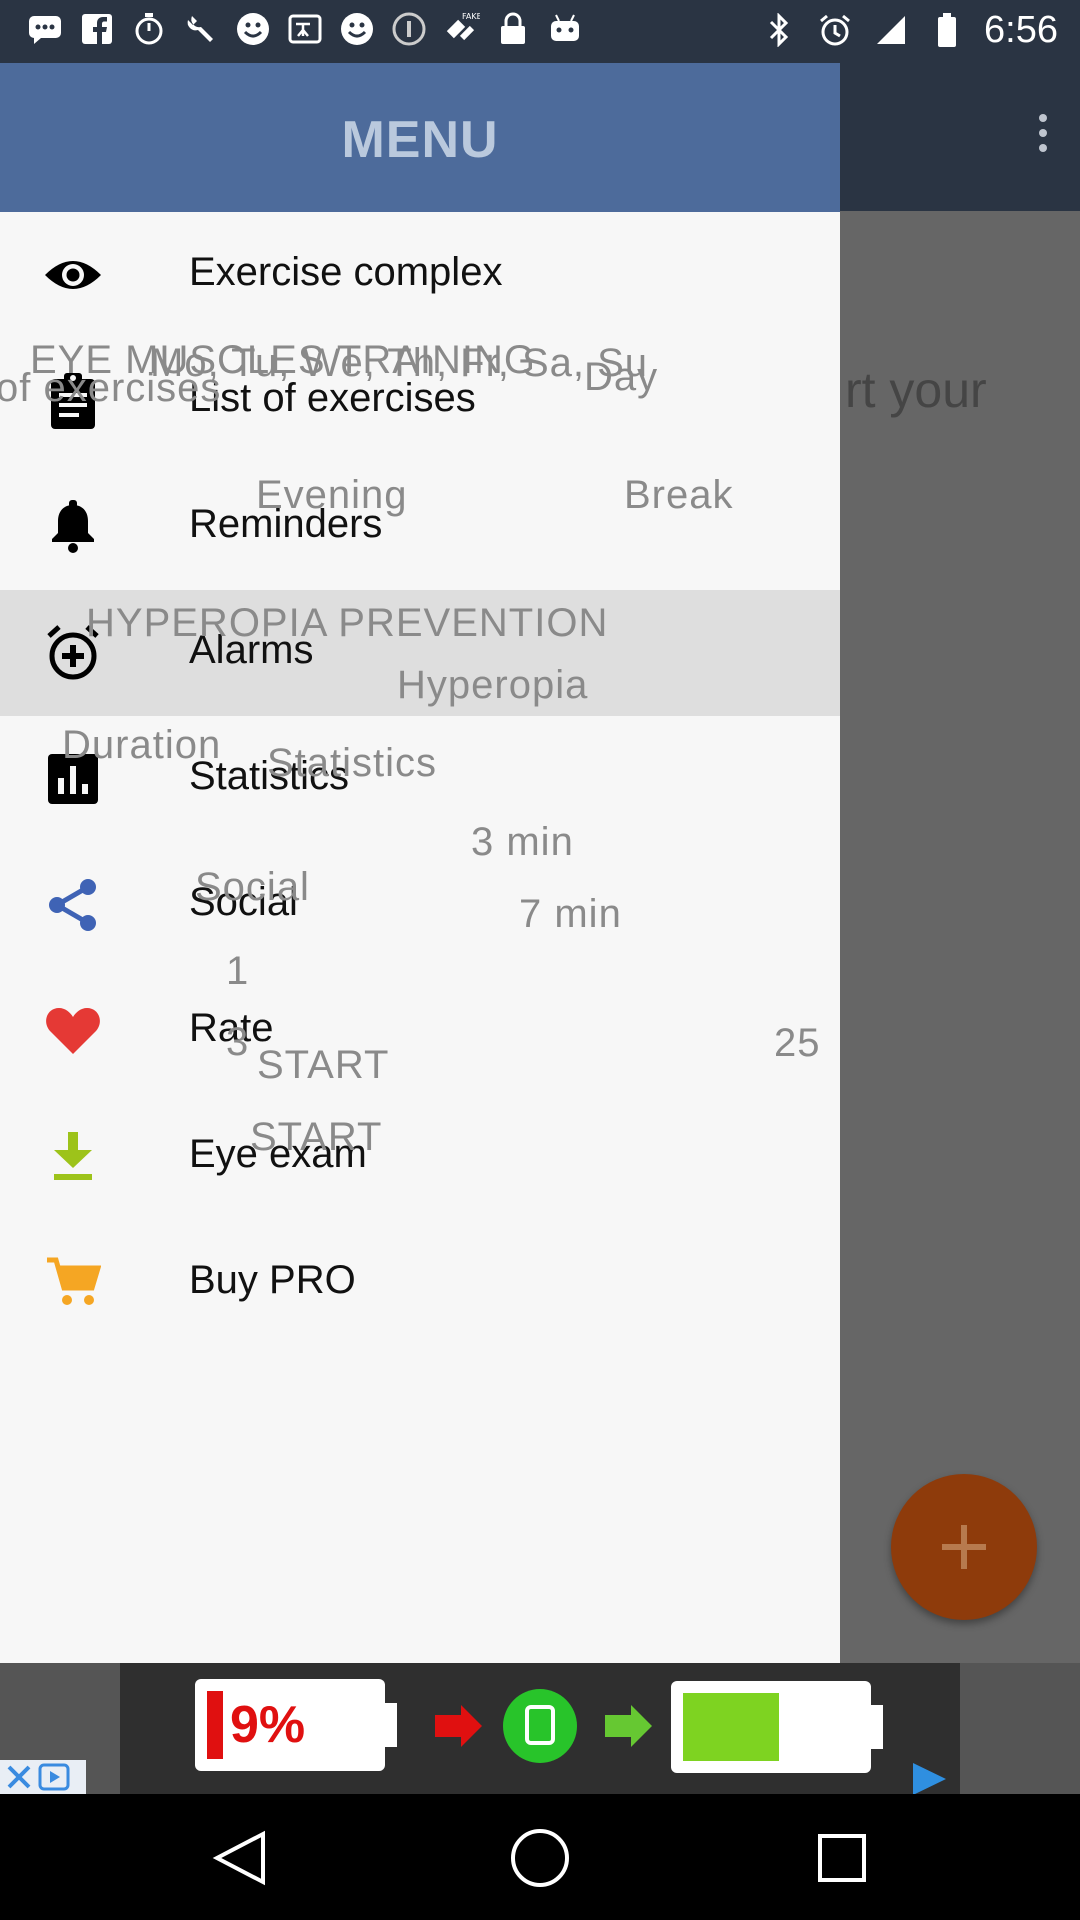  Describe the element at coordinates (97, 29) in the screenshot. I see `facebook-icon` at that location.